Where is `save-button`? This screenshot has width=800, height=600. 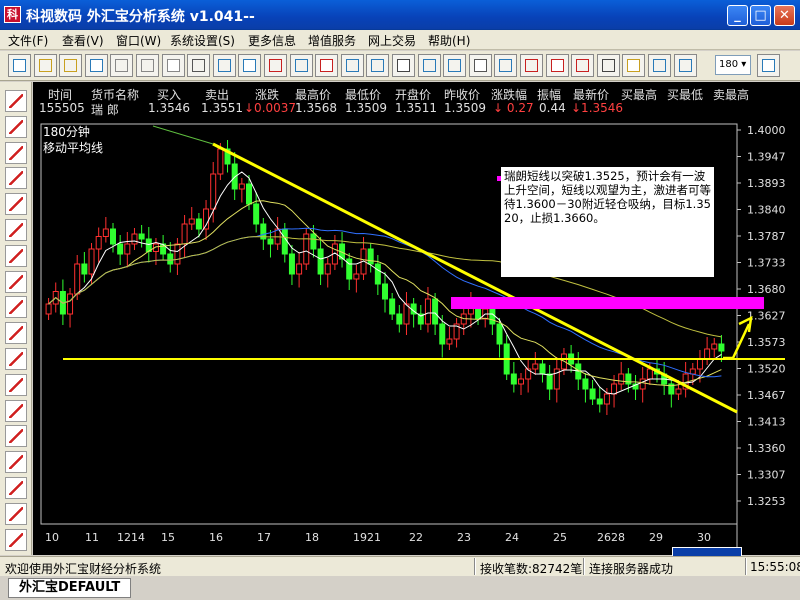 save-button is located at coordinates (96, 65).